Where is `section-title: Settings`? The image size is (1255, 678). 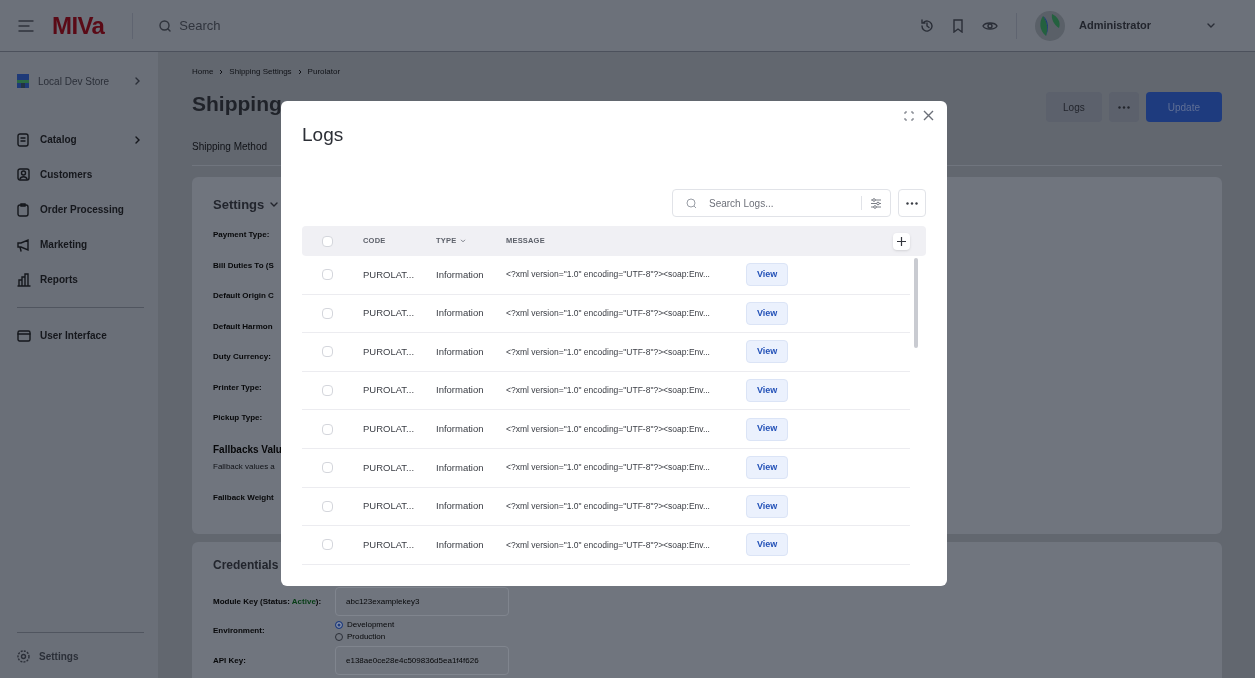
section-title: Settings is located at coordinates (239, 205).